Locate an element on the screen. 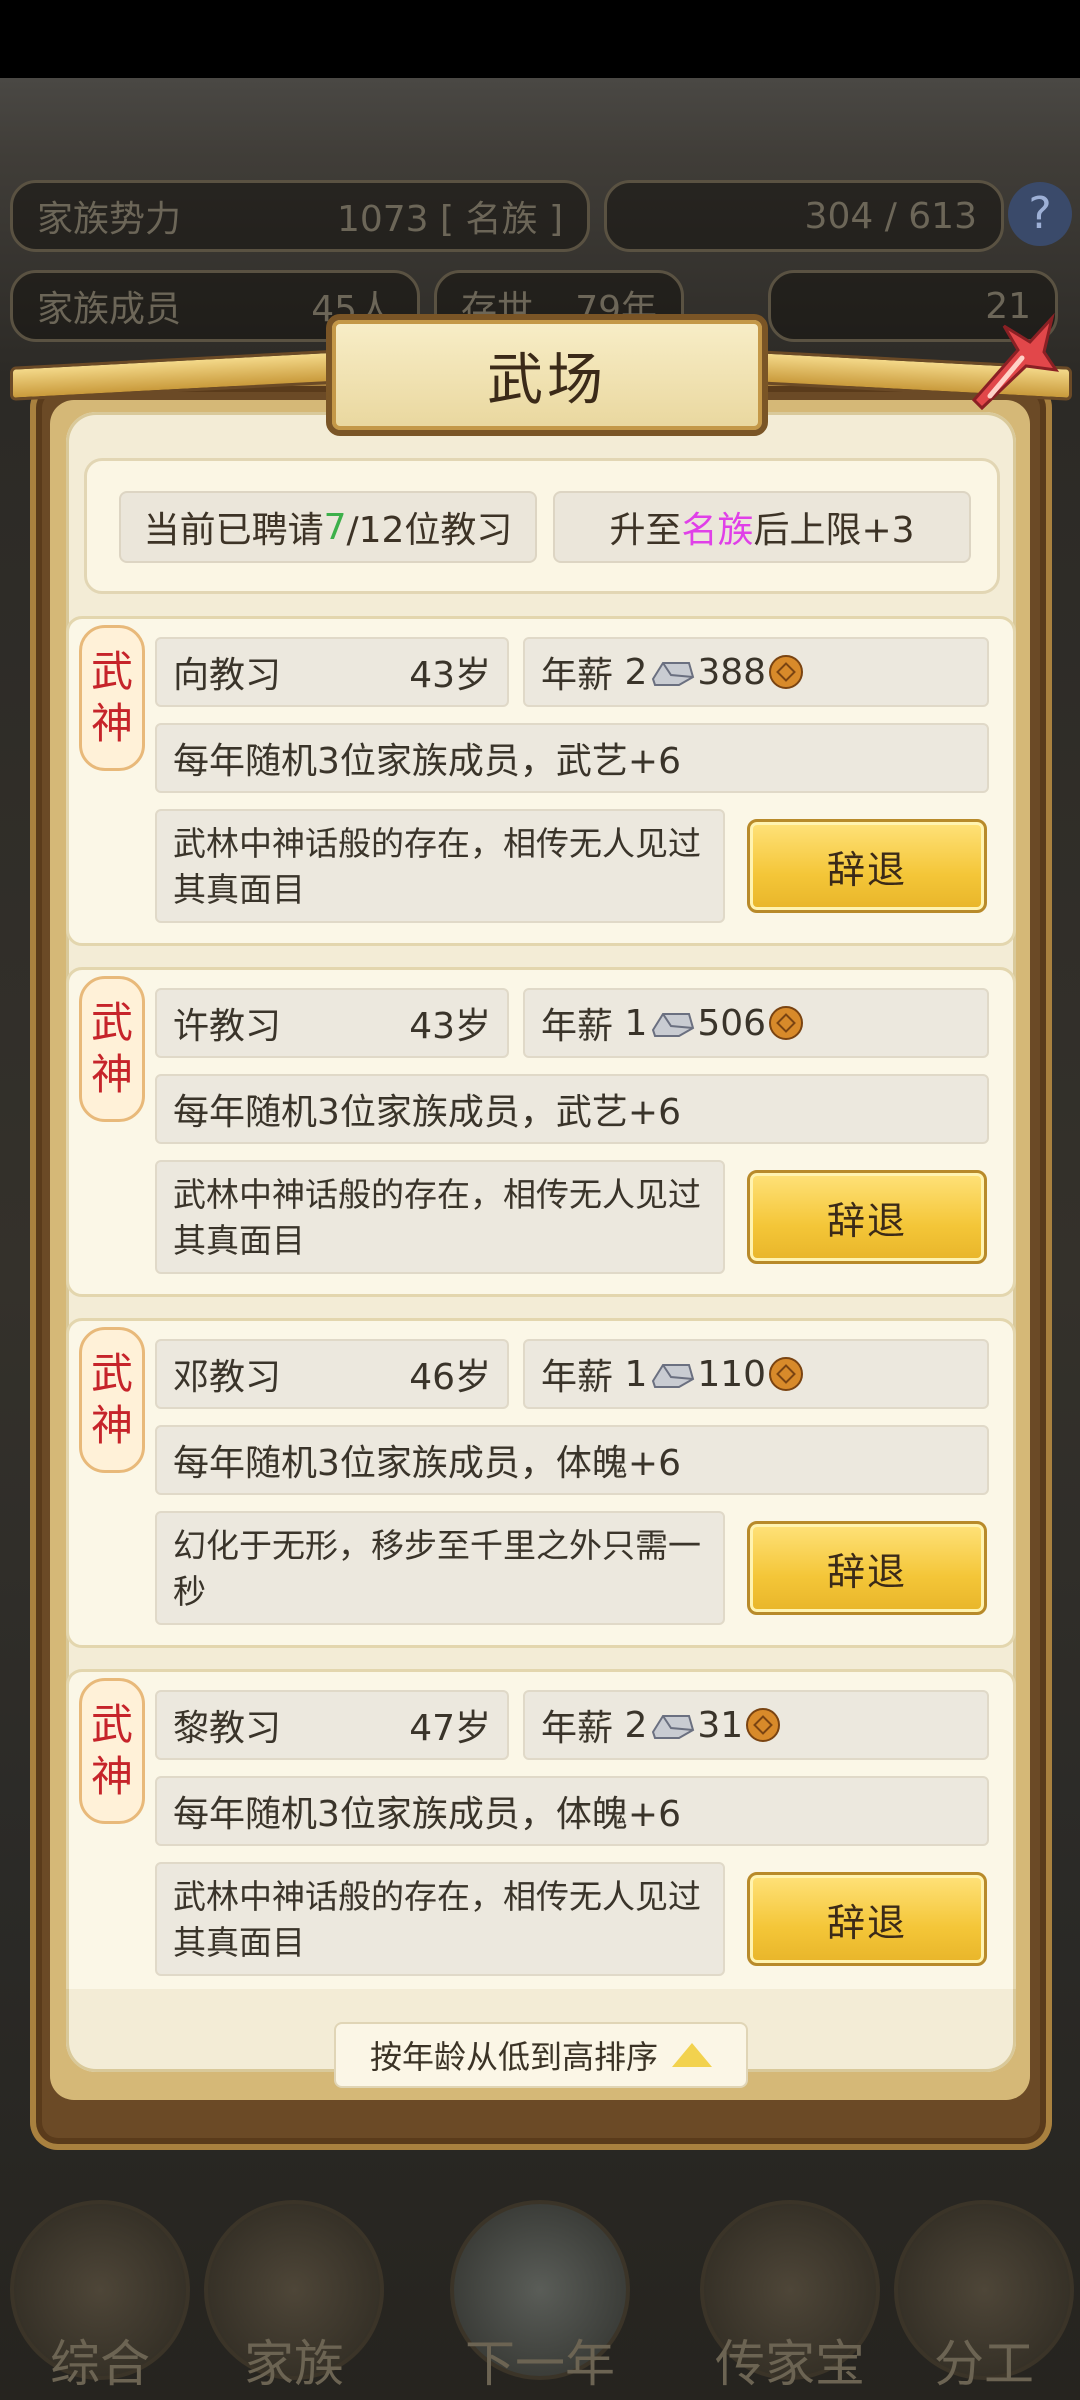  currency-value: 304 / 613 is located at coordinates (890, 216).